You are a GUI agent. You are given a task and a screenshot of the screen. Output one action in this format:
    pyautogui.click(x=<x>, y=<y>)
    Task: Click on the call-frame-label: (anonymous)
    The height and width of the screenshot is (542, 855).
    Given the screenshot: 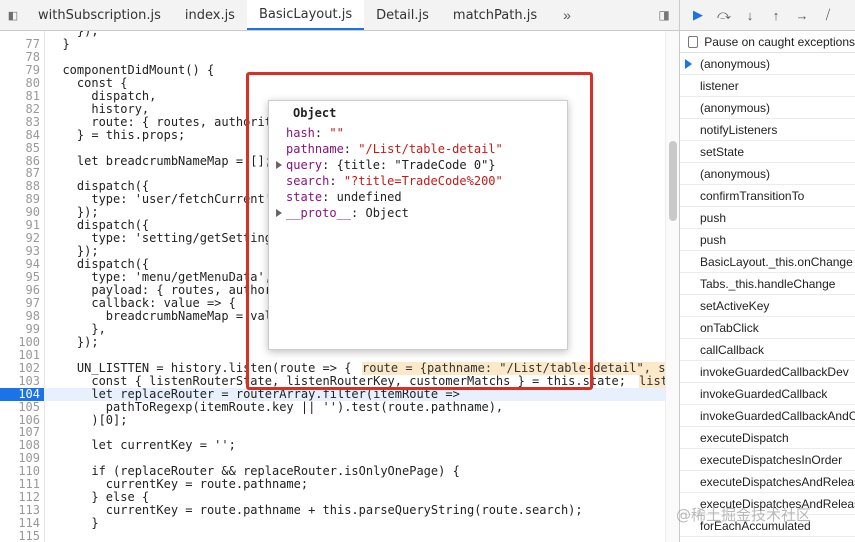 What is the action you would take?
    pyautogui.click(x=735, y=173)
    